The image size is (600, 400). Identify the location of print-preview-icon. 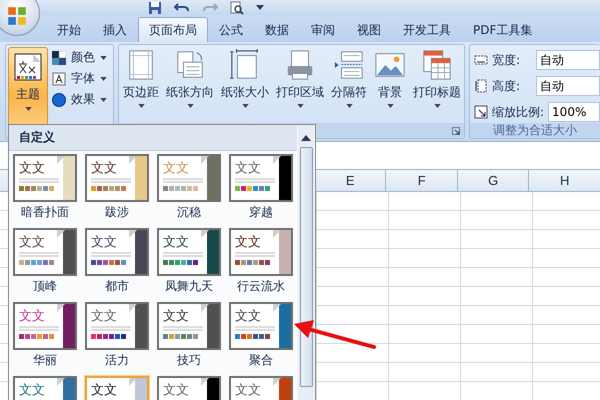
(237, 7).